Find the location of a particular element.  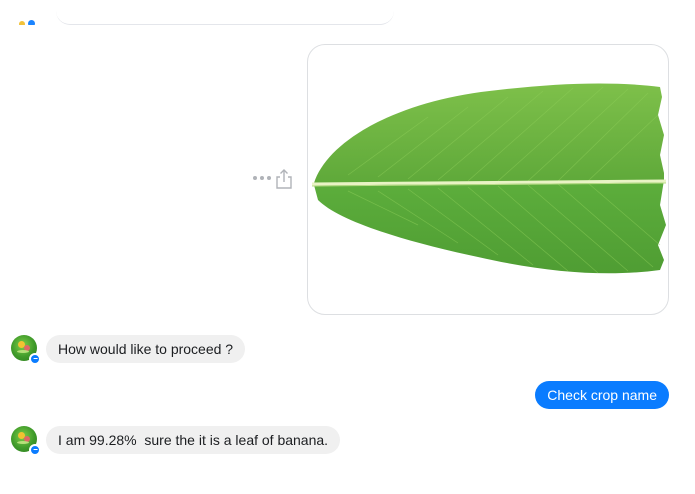

previous-bubble-edge is located at coordinates (225, 16).